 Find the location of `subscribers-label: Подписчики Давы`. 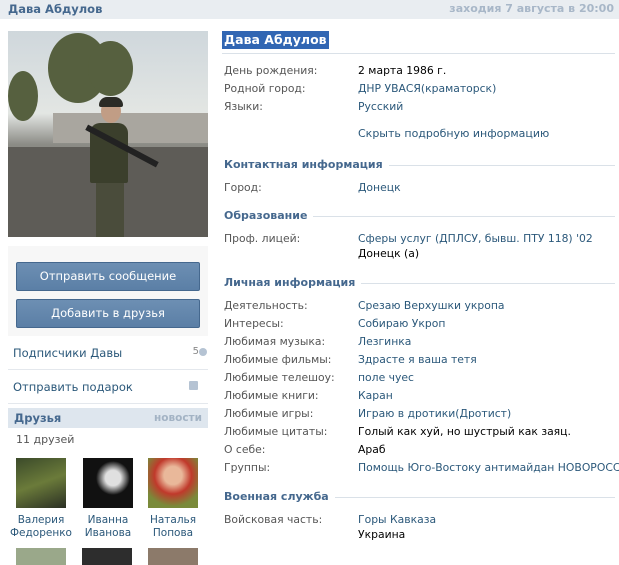

subscribers-label: Подписчики Давы is located at coordinates (68, 353).